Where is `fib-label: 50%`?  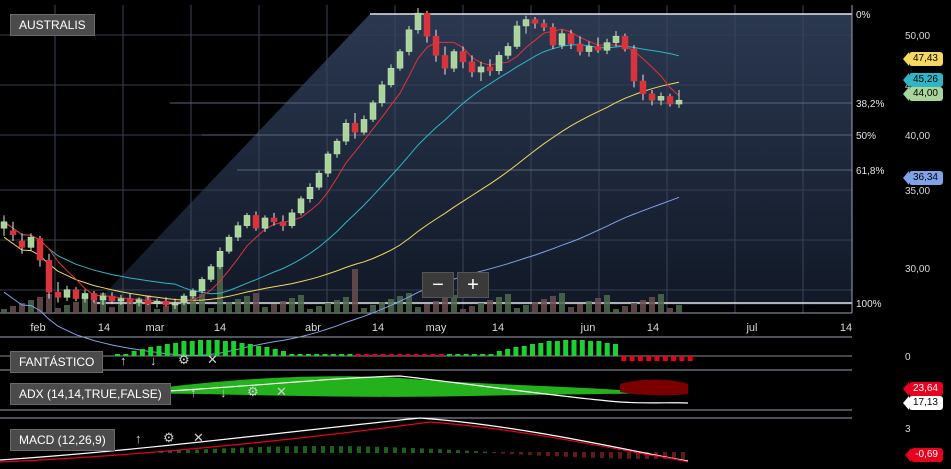 fib-label: 50% is located at coordinates (866, 136).